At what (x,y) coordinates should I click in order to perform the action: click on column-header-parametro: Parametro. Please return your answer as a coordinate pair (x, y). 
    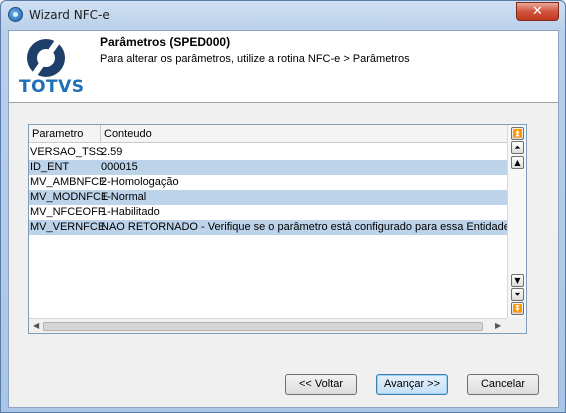
    Looking at the image, I should click on (57, 134).